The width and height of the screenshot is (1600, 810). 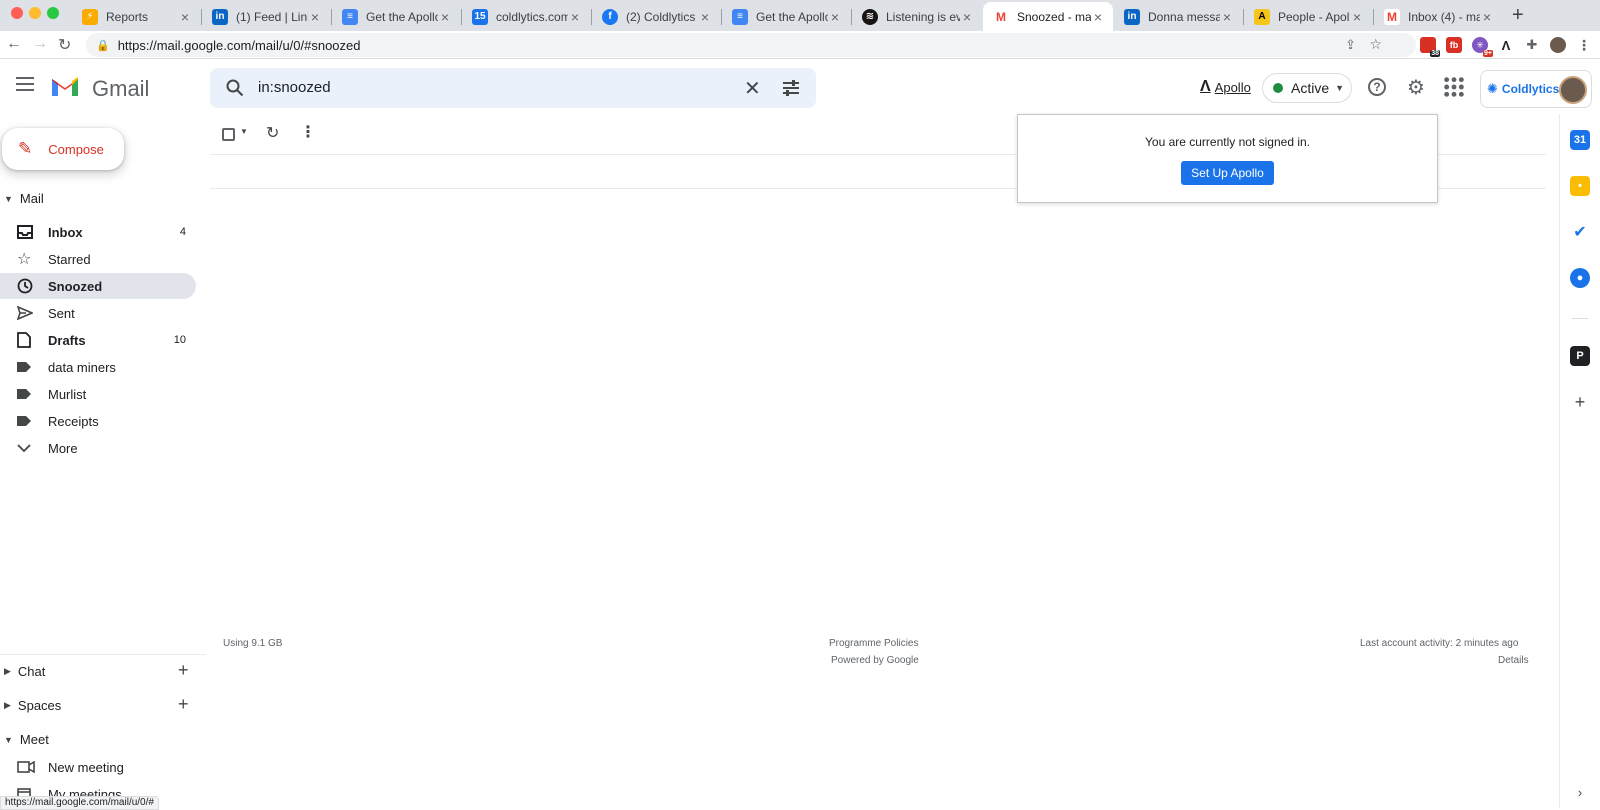 I want to click on activity-details-link: Details, so click(x=1513, y=660).